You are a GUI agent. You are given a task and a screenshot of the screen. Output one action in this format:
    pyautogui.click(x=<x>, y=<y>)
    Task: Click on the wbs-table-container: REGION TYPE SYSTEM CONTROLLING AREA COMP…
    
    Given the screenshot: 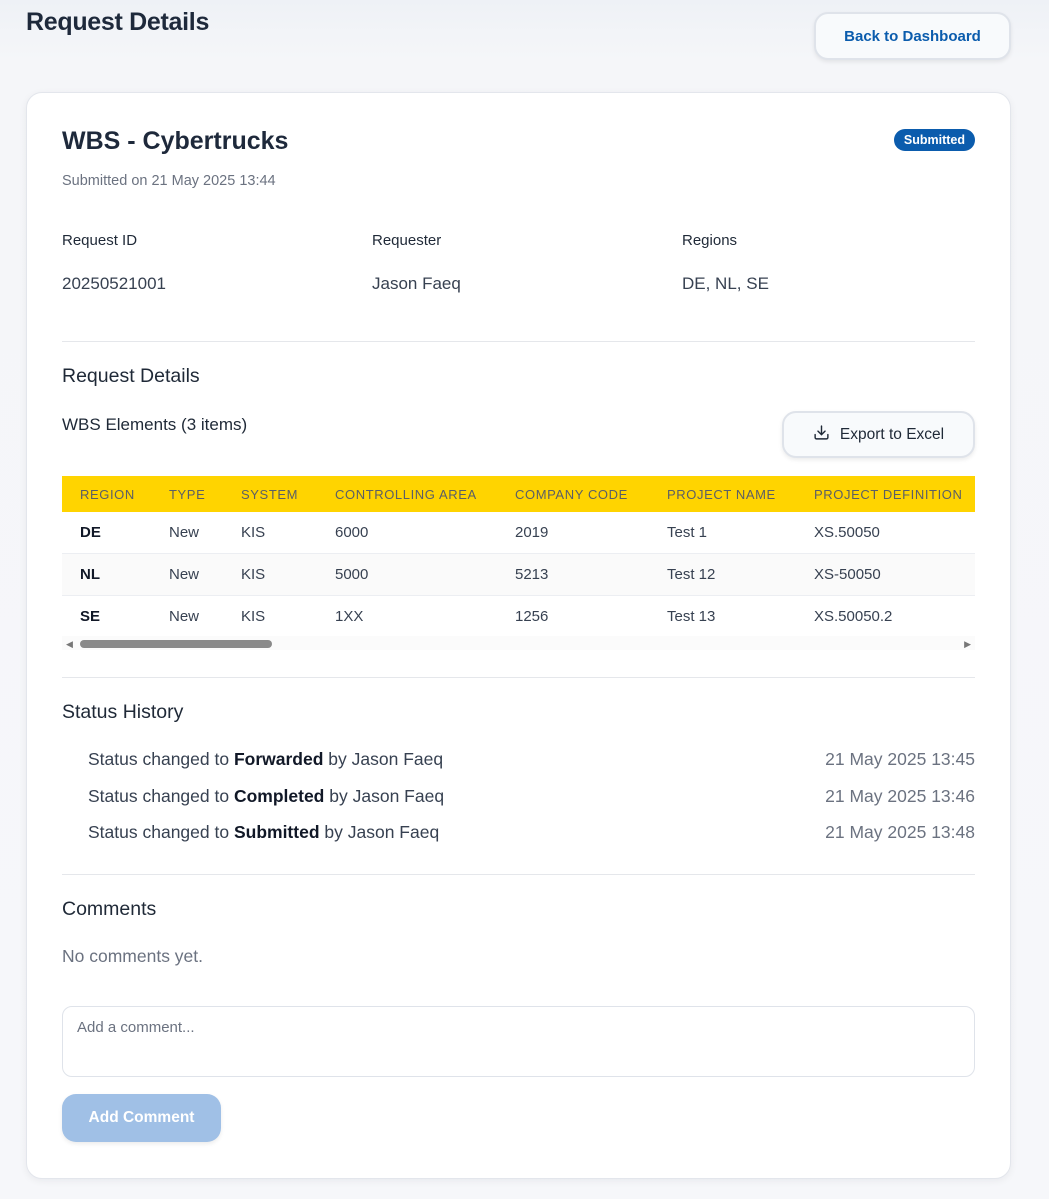 What is the action you would take?
    pyautogui.click(x=518, y=565)
    